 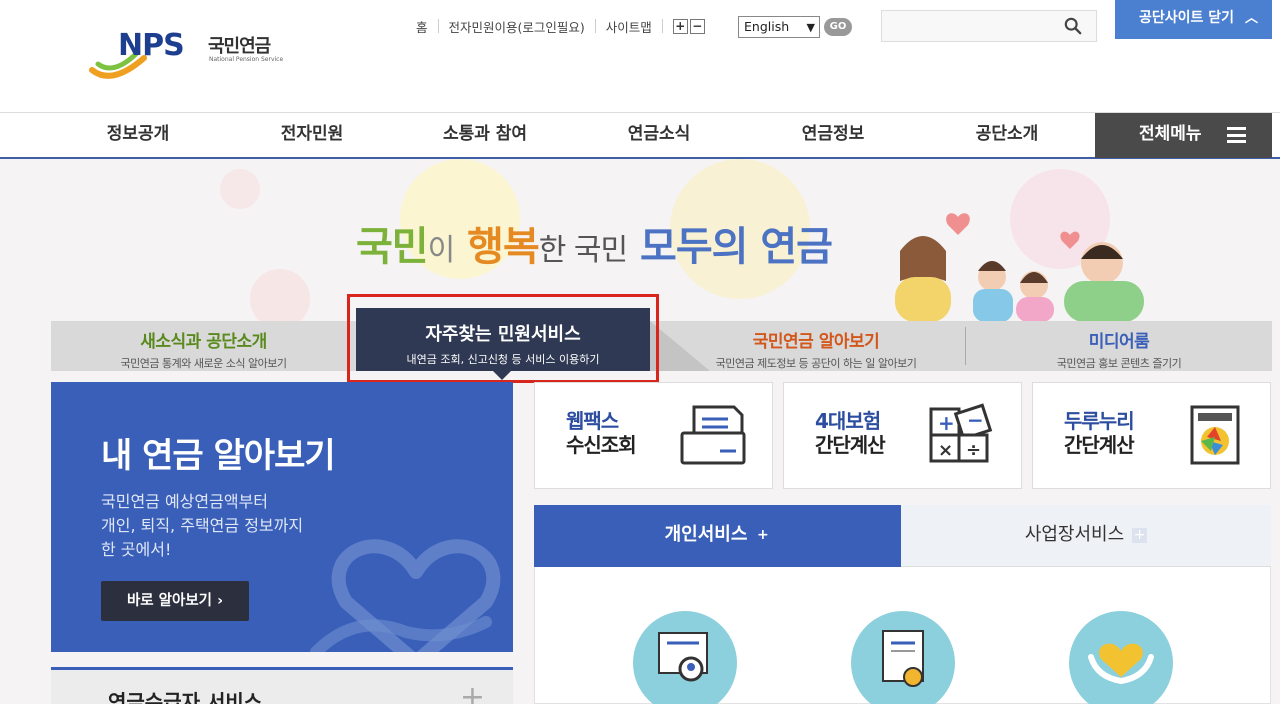 What do you see at coordinates (680, 346) in the screenshot?
I see `tab-shadow` at bounding box center [680, 346].